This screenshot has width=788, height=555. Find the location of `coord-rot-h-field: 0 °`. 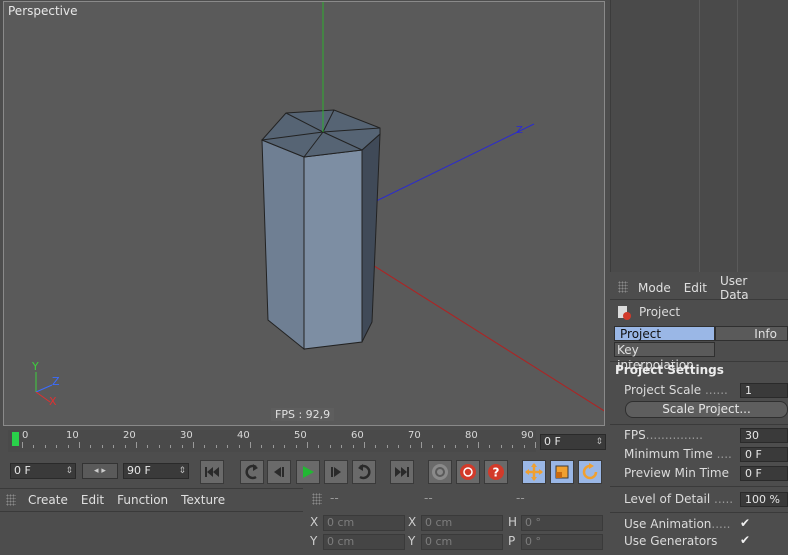

coord-rot-h-field: 0 ° is located at coordinates (562, 523).